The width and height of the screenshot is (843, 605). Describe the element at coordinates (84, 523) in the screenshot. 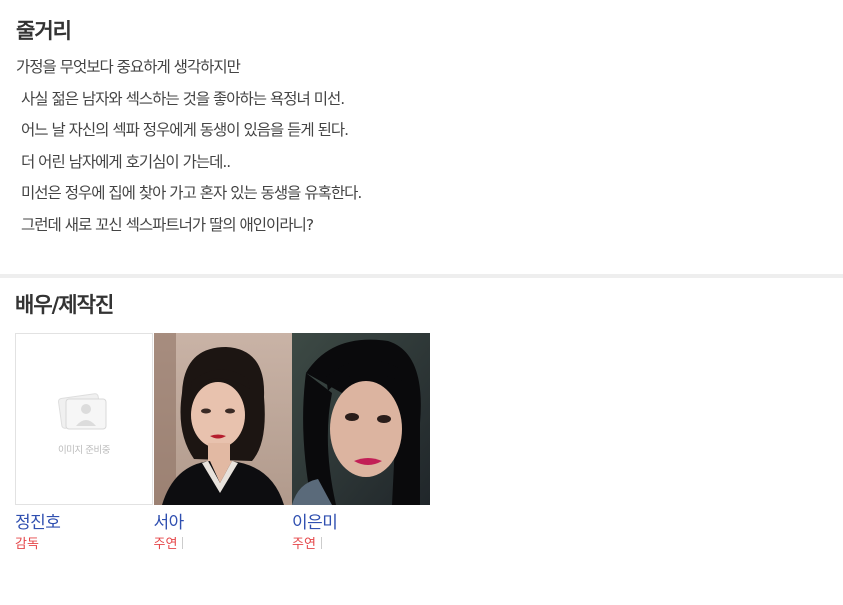

I see `cast-name-link: 정진호` at that location.